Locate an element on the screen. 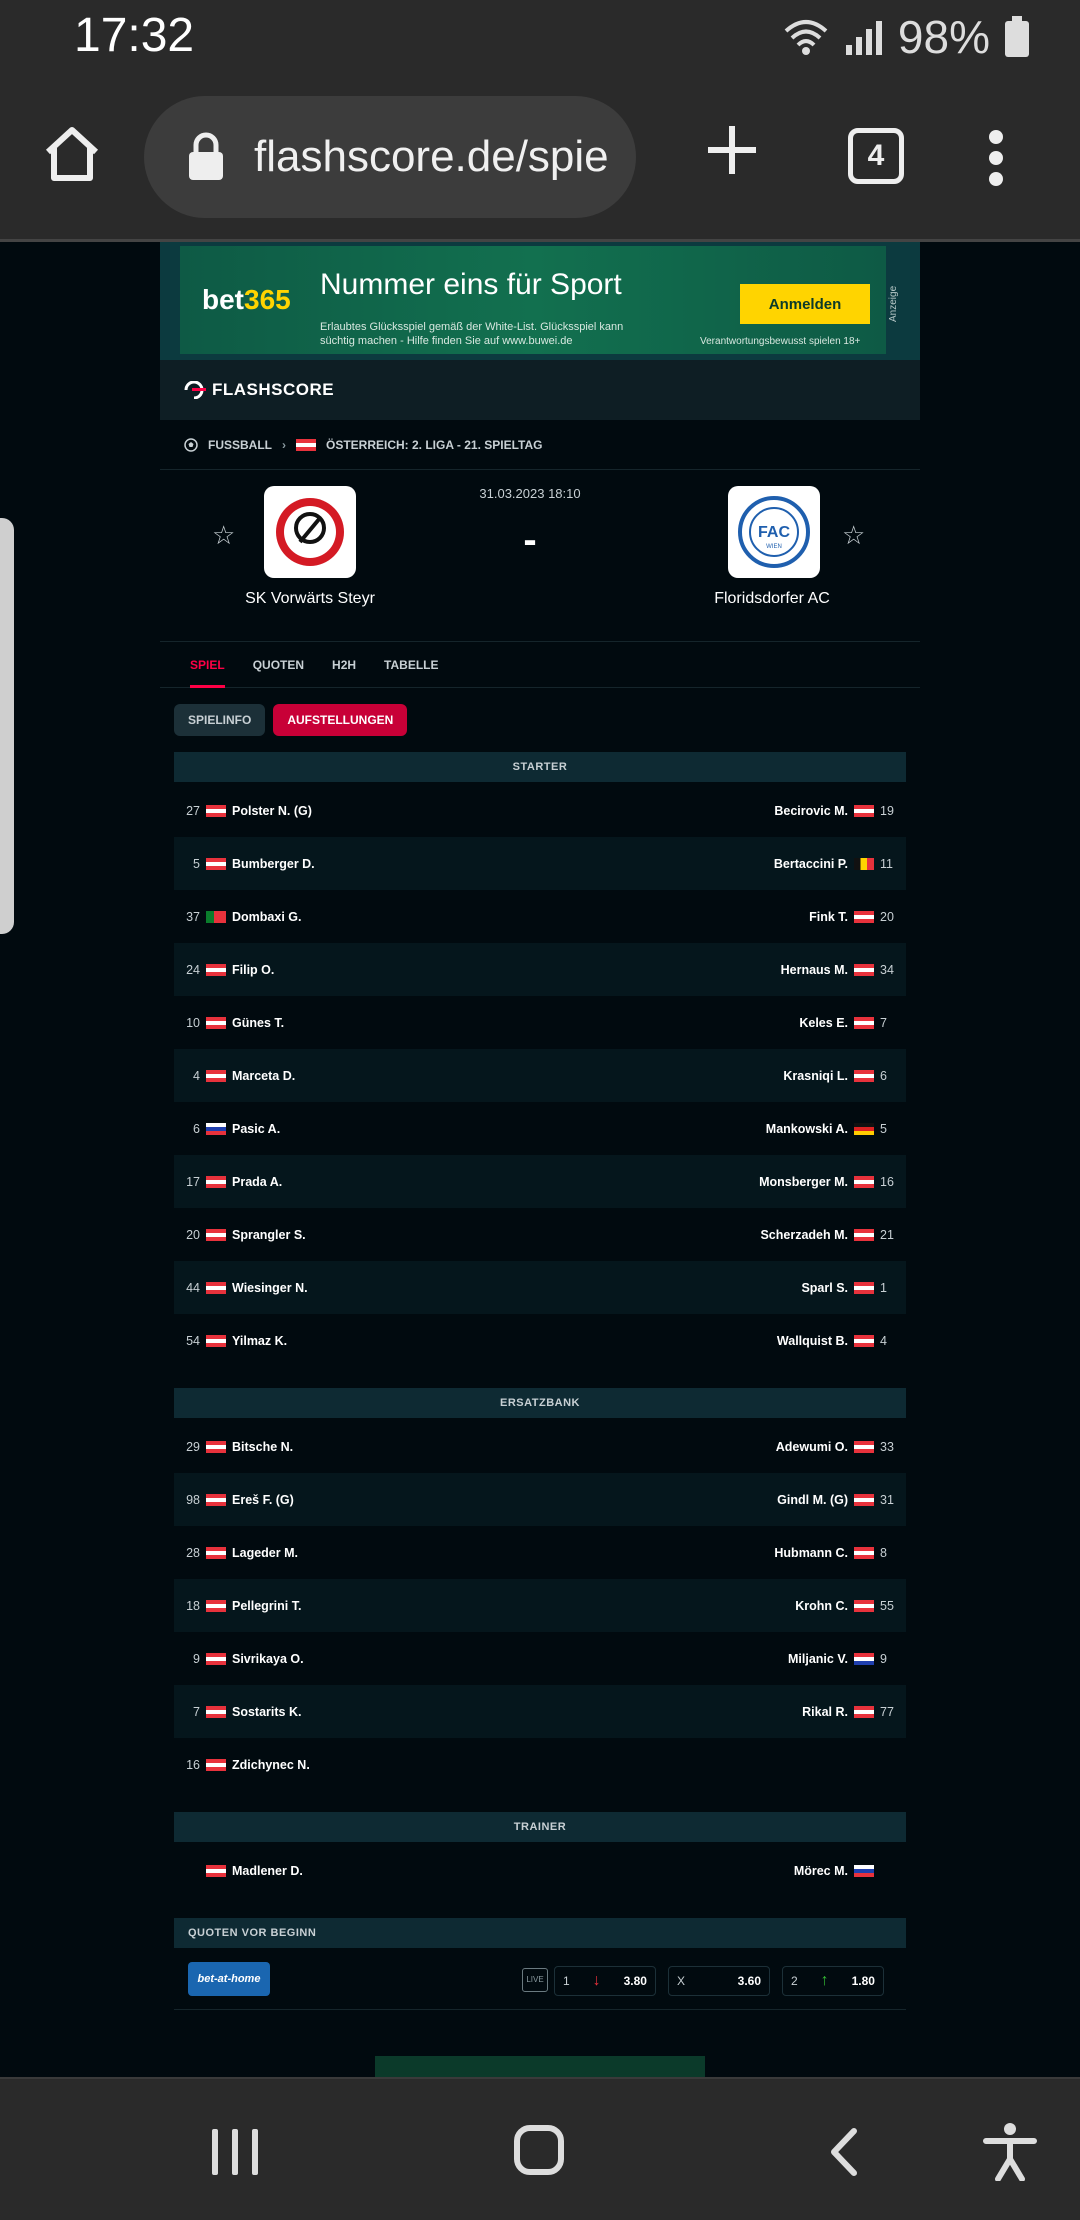  home-trainer-name: Madlener D. is located at coordinates (267, 1871).